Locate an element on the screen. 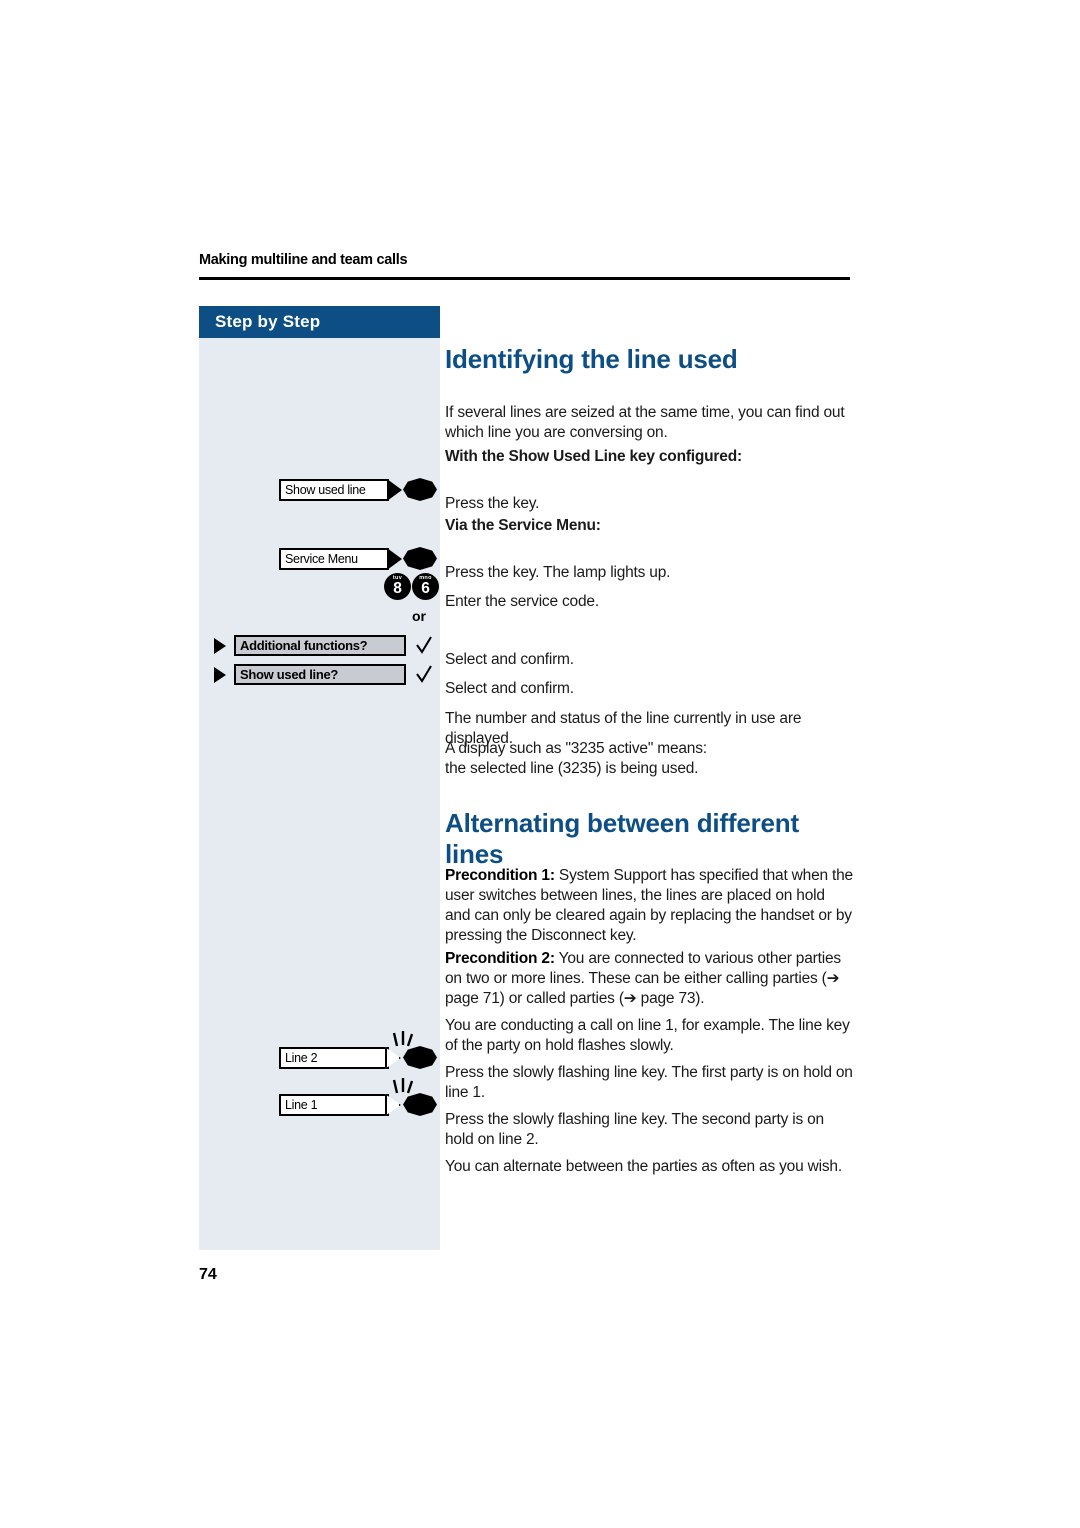 The width and height of the screenshot is (1080, 1528). display-example-line-2: the selected line (3235) is being used. is located at coordinates (572, 768).